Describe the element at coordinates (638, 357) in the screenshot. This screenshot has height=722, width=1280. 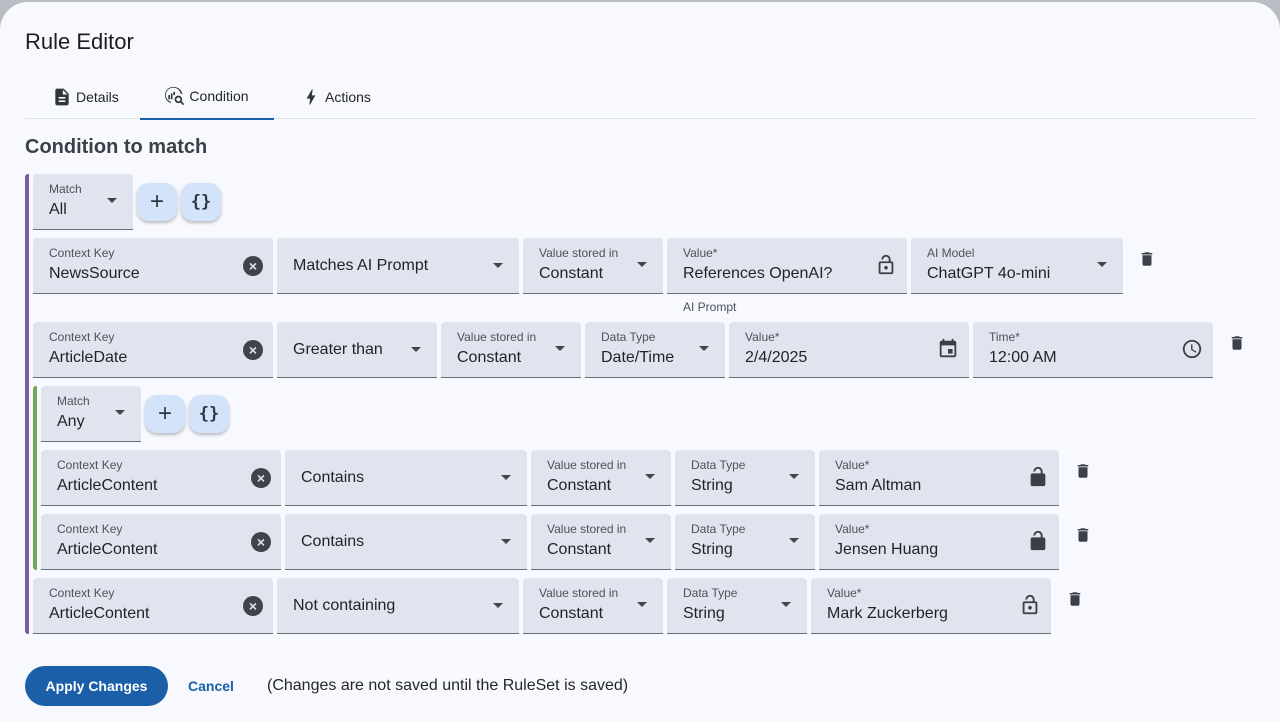
I see `r2-data-type-value: Date/Time` at that location.